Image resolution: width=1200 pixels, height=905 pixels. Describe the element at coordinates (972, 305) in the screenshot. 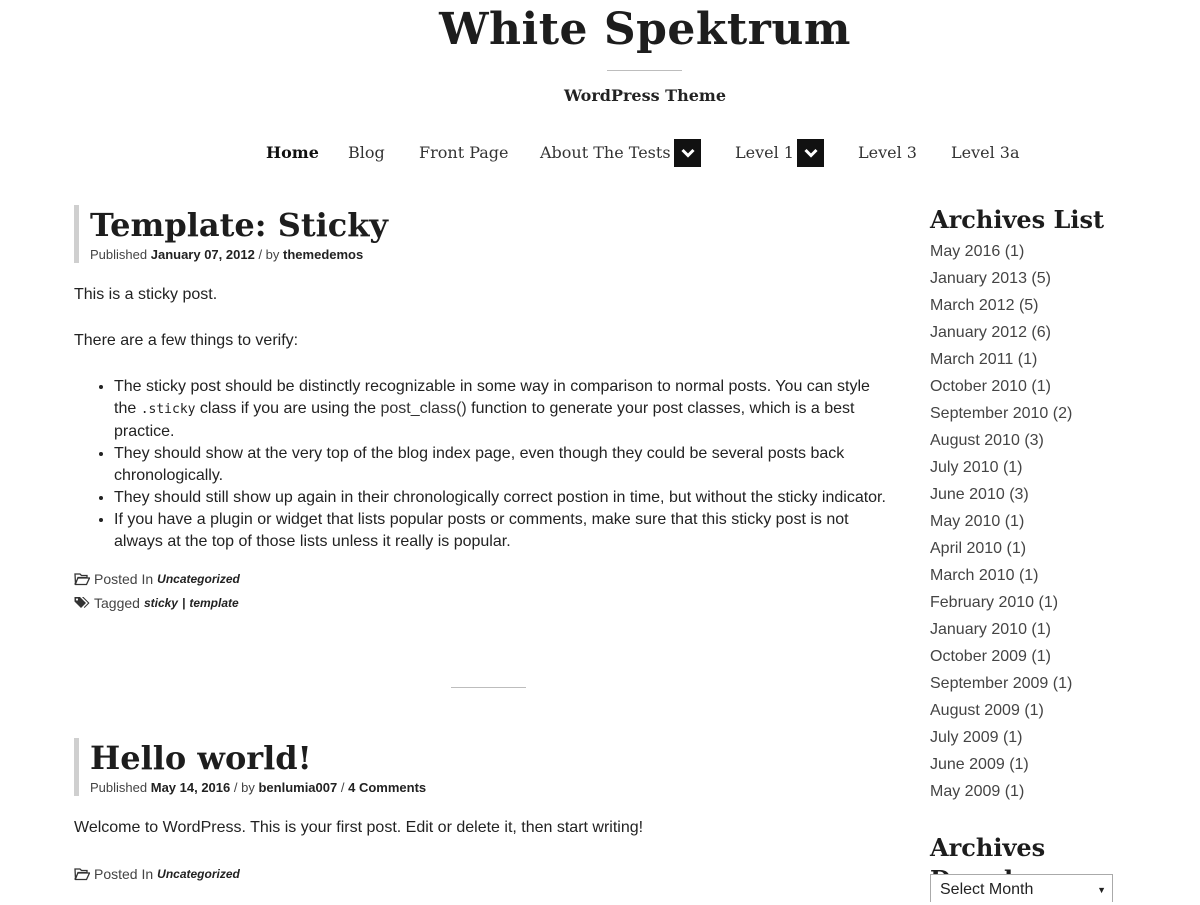

I see `archive-month-link: March 2012` at that location.